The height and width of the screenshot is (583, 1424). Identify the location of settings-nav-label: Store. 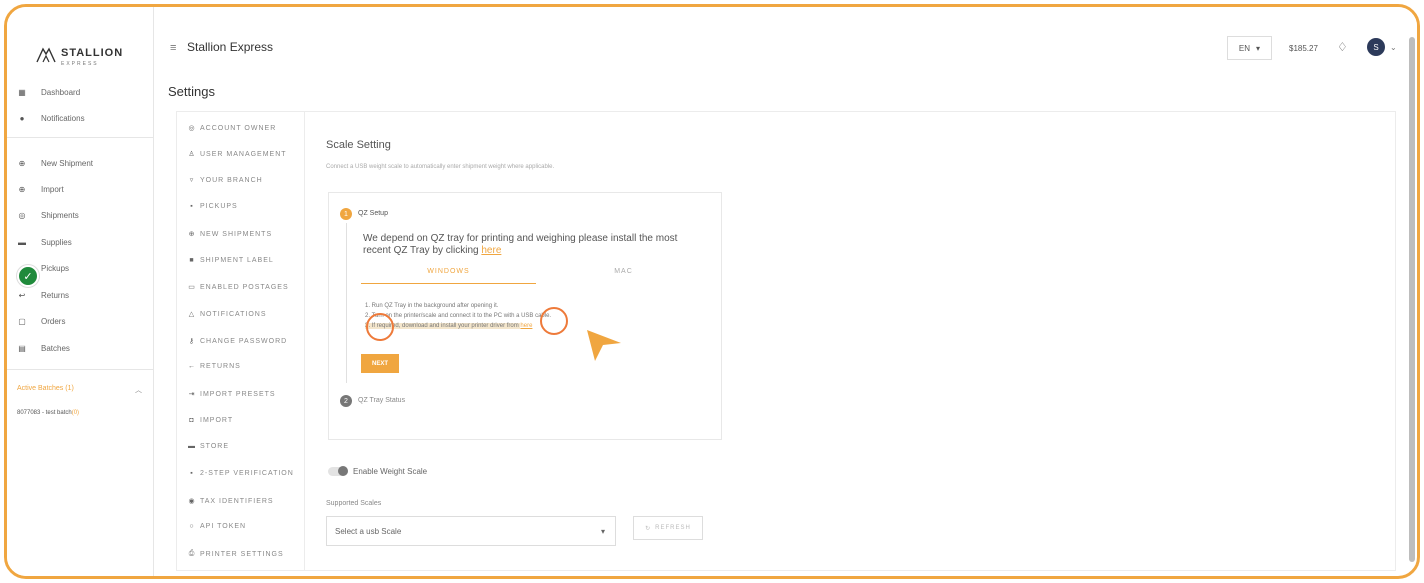
(214, 446).